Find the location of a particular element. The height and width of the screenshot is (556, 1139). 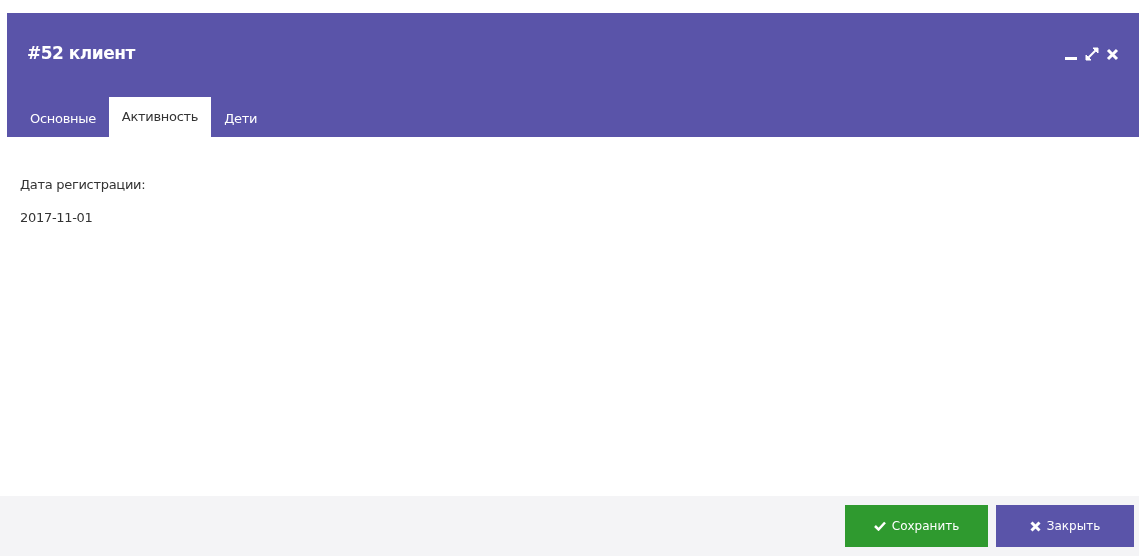

close-button: Закрыть is located at coordinates (1065, 526).